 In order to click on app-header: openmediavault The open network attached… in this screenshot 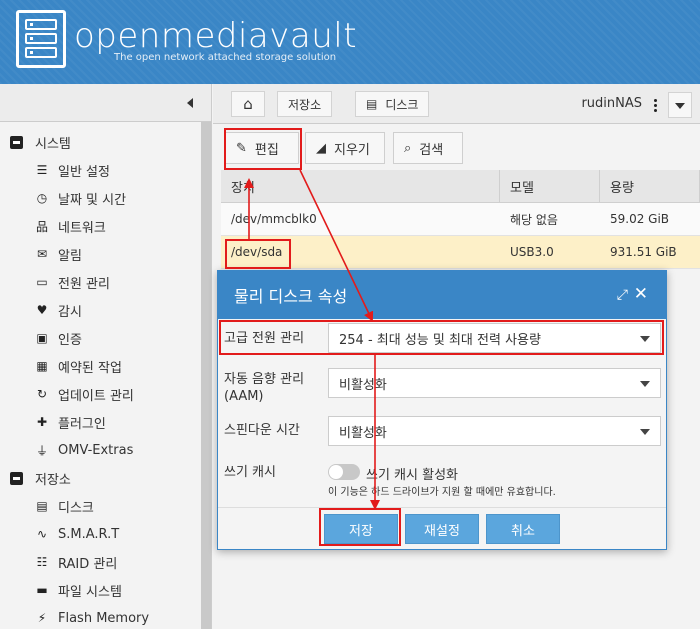, I will do `click(350, 42)`.